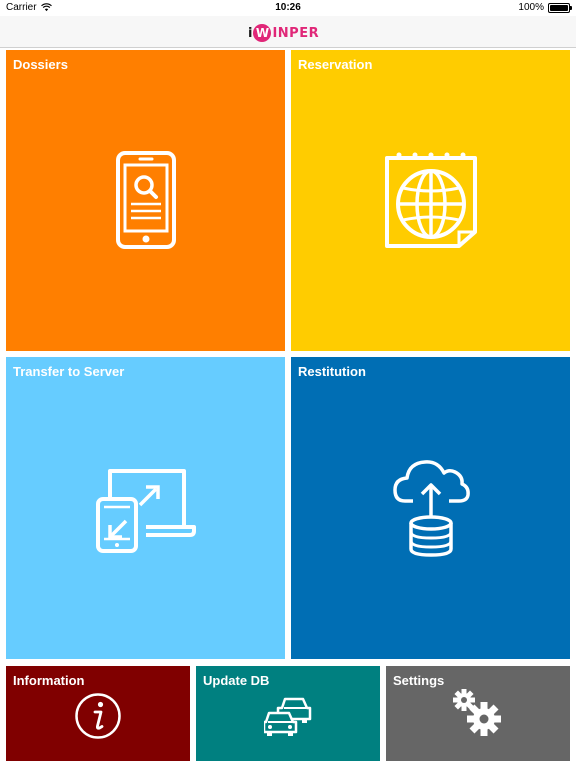 The height and width of the screenshot is (768, 576). I want to click on app-logo: i W INPER, so click(283, 33).